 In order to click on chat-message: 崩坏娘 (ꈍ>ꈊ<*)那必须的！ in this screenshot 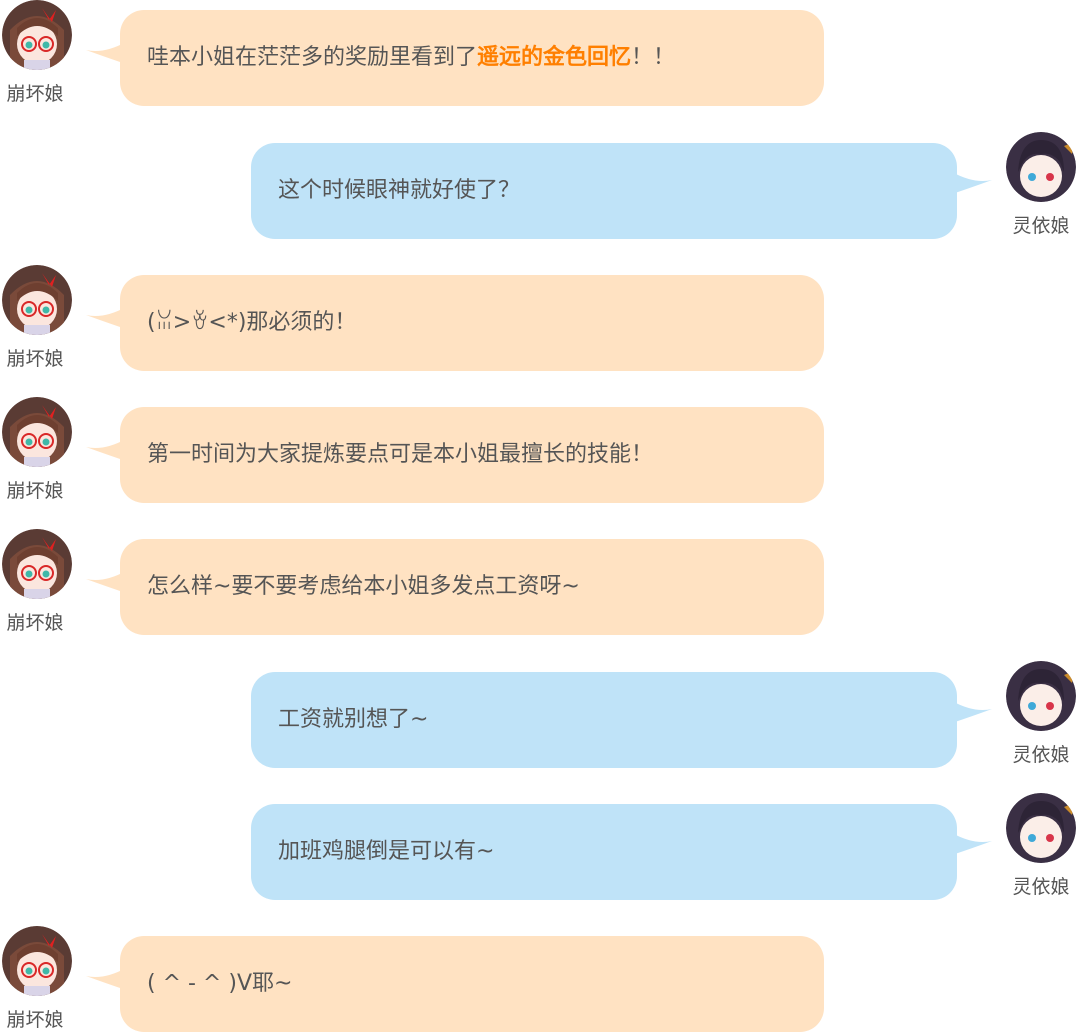, I will do `click(540, 318)`.